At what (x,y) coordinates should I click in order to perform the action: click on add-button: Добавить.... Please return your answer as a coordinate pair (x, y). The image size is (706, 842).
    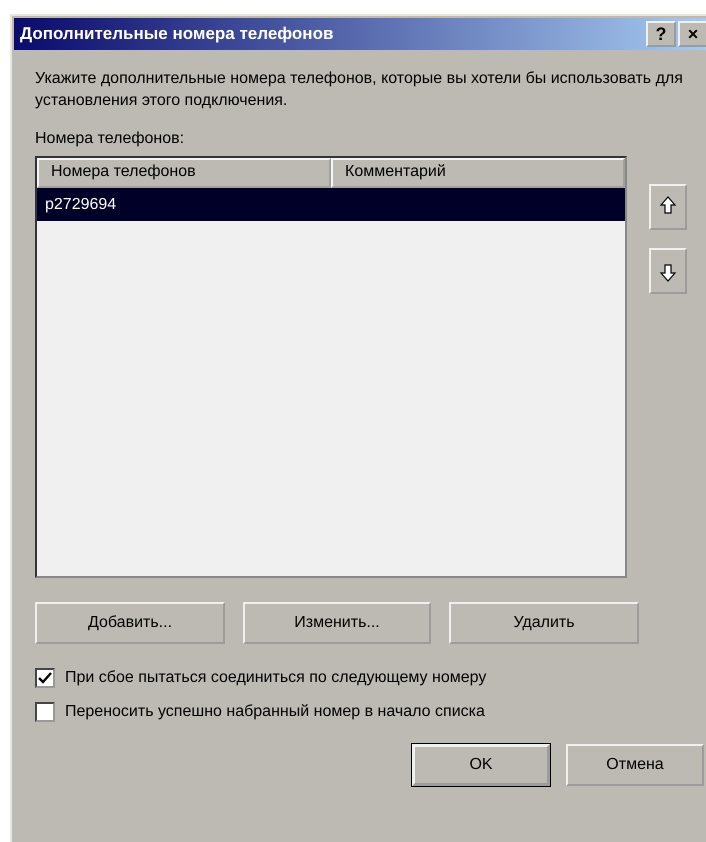
    Looking at the image, I should click on (130, 623).